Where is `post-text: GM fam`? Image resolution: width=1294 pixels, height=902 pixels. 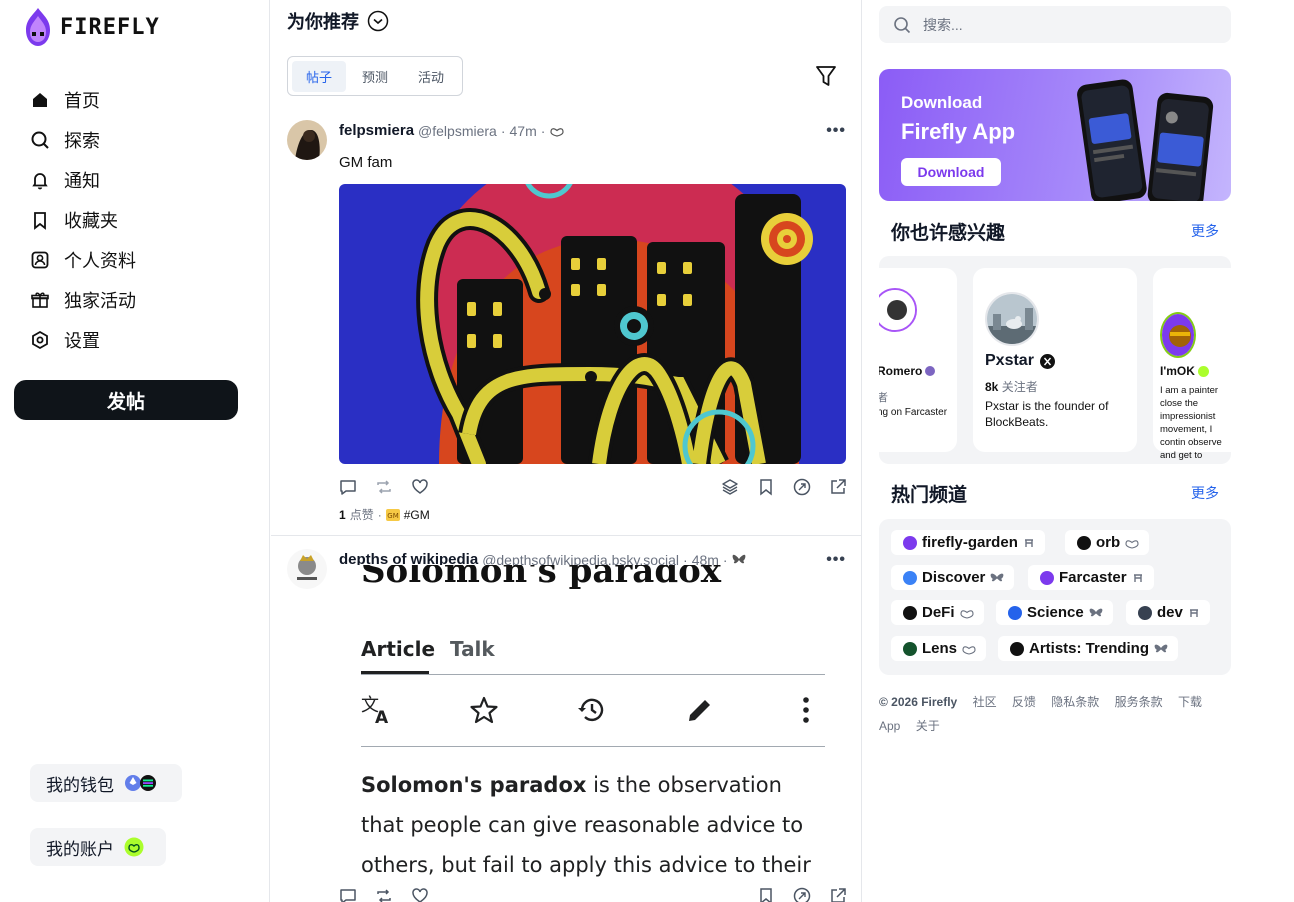
post-text: GM fam is located at coordinates (366, 162).